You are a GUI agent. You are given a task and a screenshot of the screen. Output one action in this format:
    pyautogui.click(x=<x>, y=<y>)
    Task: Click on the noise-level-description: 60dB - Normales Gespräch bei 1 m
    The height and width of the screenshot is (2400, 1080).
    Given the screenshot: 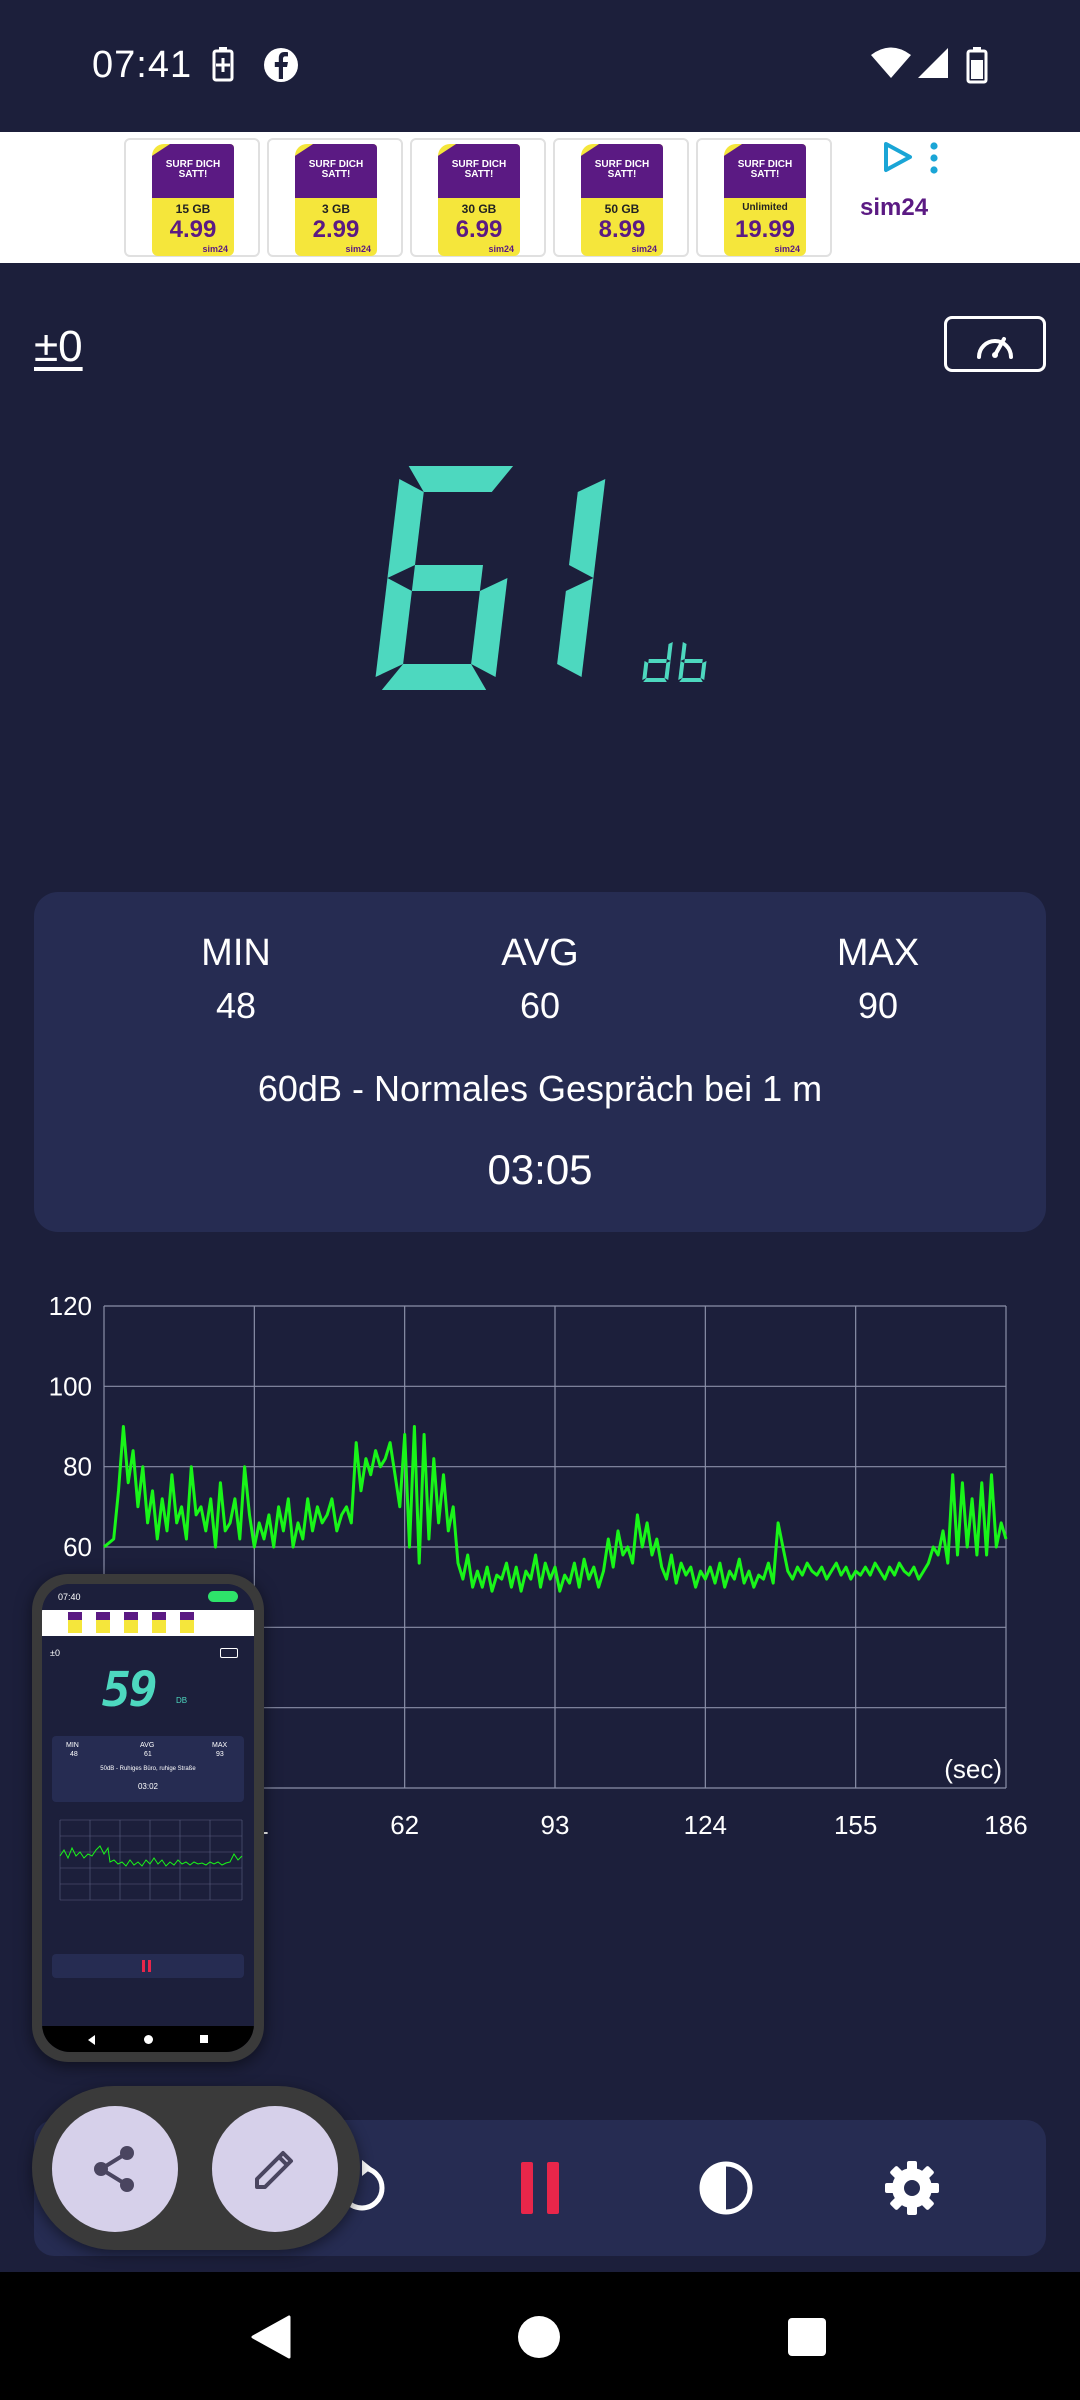 What is the action you would take?
    pyautogui.click(x=540, y=1088)
    